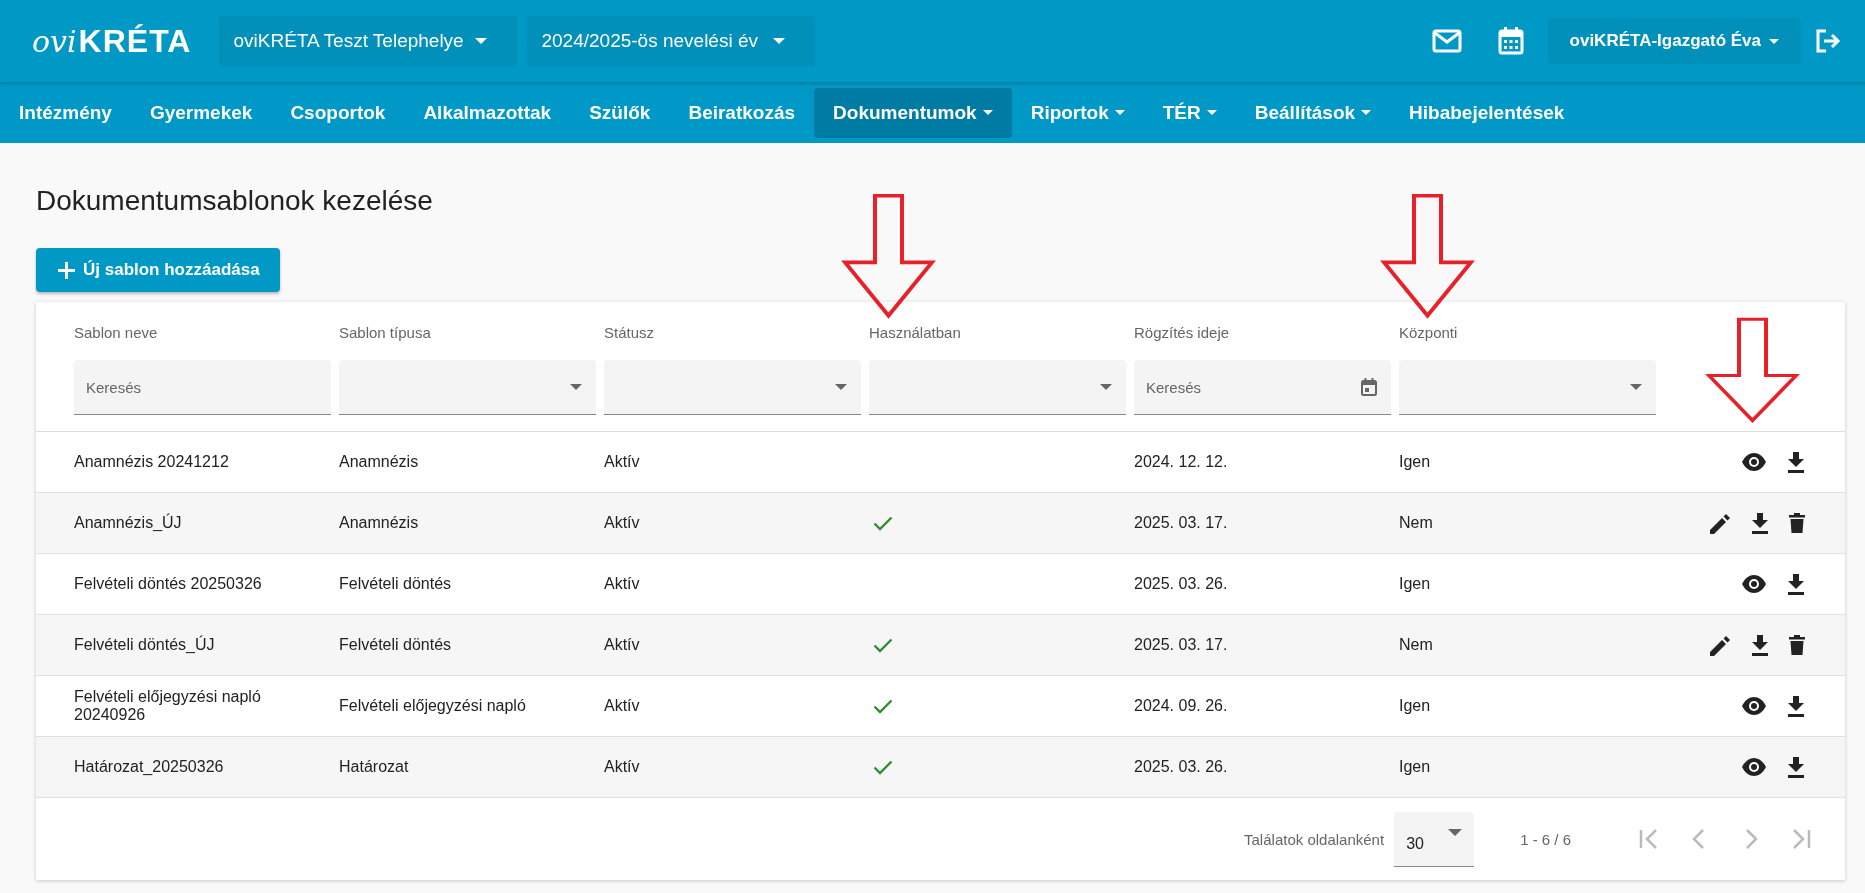 The image size is (1865, 893). Describe the element at coordinates (158, 270) in the screenshot. I see `add-template-button: Új sablon hozzáadása` at that location.